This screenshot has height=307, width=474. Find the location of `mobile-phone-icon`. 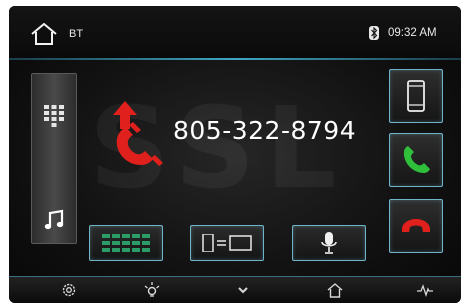

mobile-phone-icon is located at coordinates (416, 96).